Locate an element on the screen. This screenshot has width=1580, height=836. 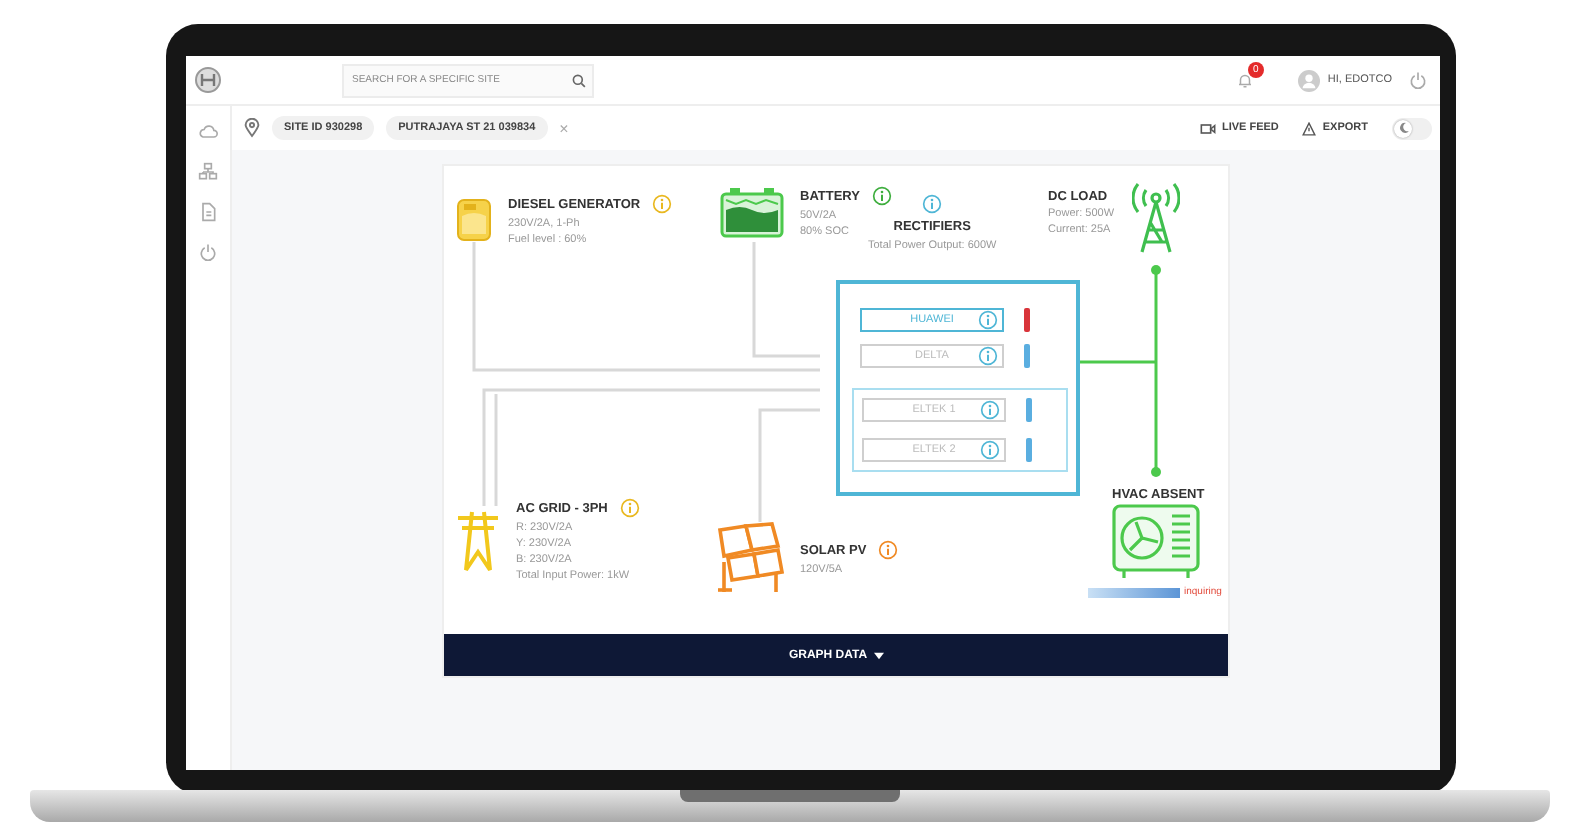
moon-icon is located at coordinates (1403, 128).